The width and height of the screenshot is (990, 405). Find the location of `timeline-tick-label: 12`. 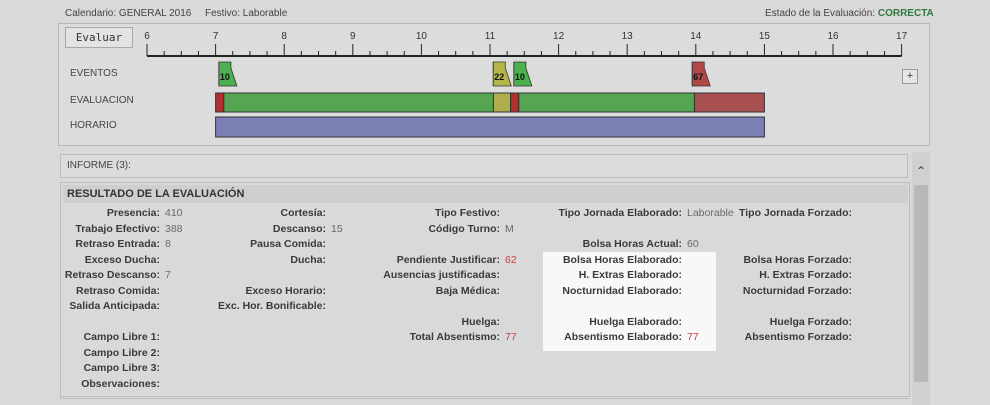

timeline-tick-label: 12 is located at coordinates (559, 36).